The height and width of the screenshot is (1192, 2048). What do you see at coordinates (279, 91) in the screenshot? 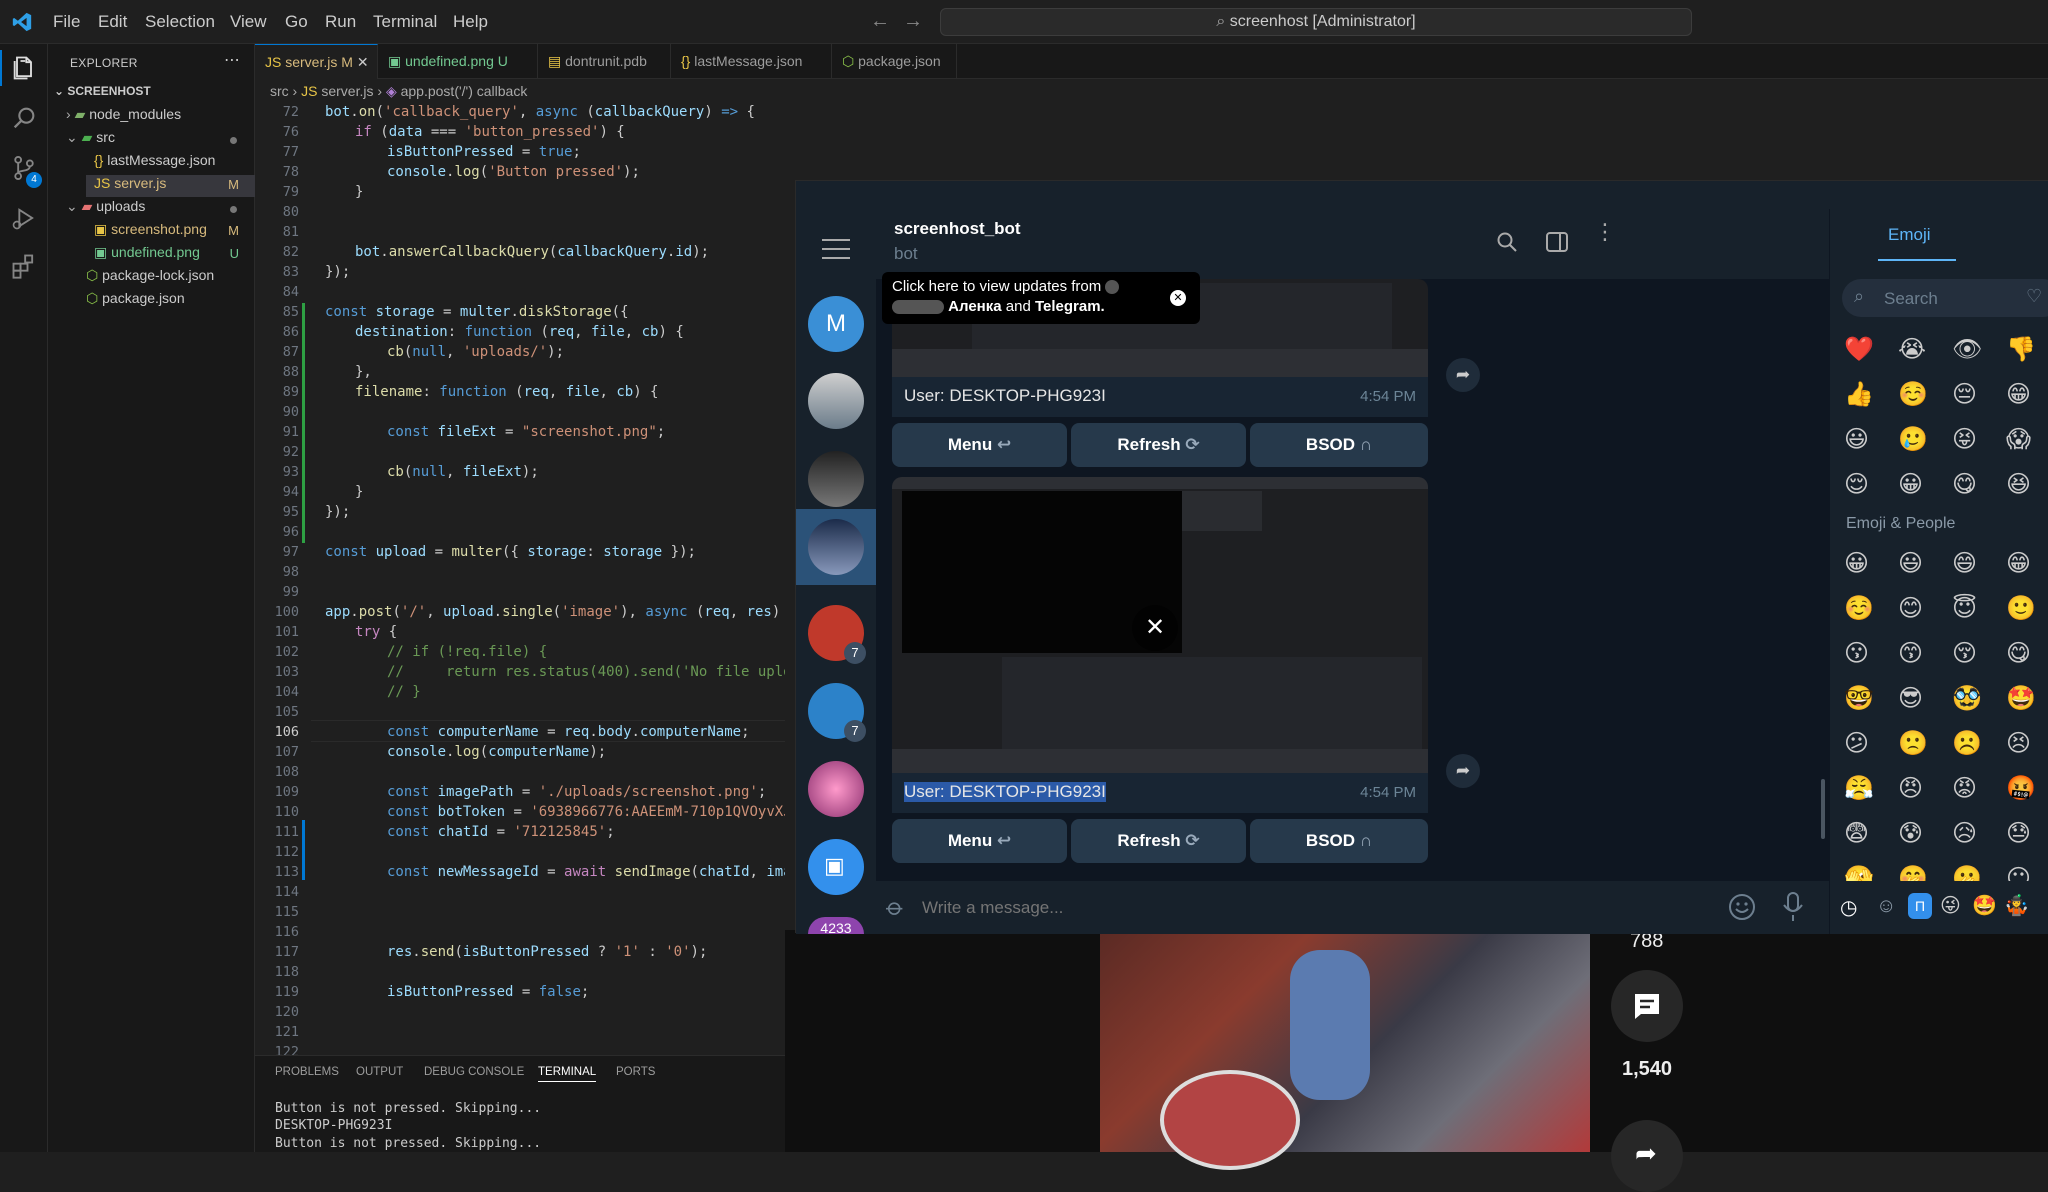
I see `breadcrumb-src: src` at bounding box center [279, 91].